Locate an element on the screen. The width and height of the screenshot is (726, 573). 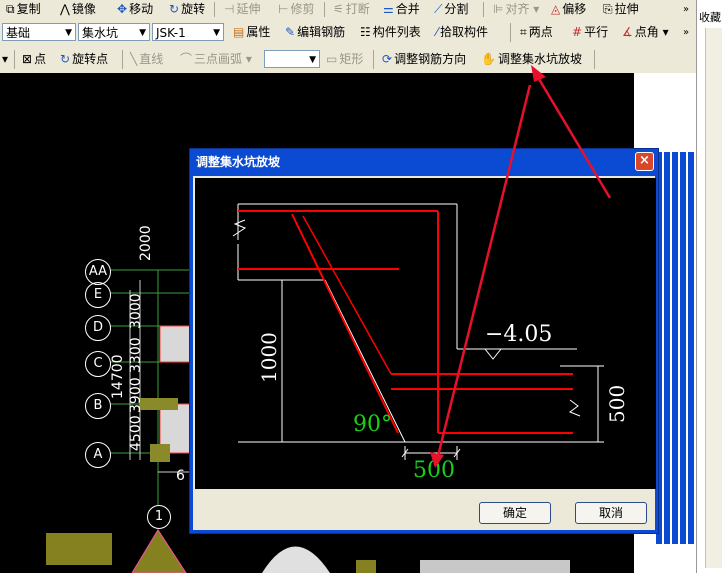
close-button: × is located at coordinates (644, 161).